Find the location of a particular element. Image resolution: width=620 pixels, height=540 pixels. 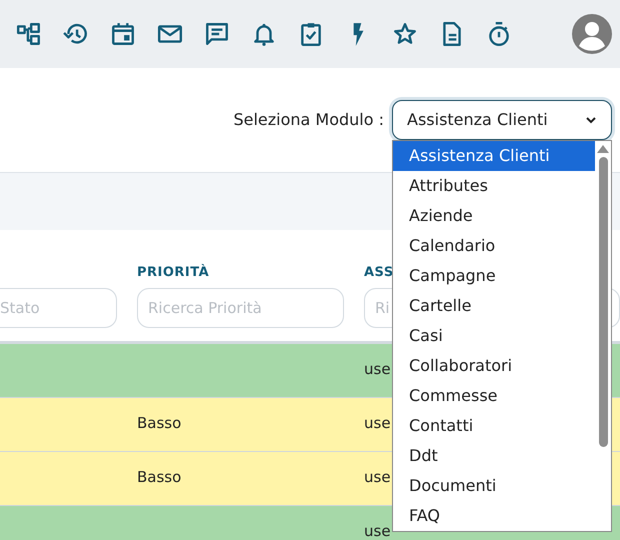

dropdown-option: Cartelle is located at coordinates (494, 306).